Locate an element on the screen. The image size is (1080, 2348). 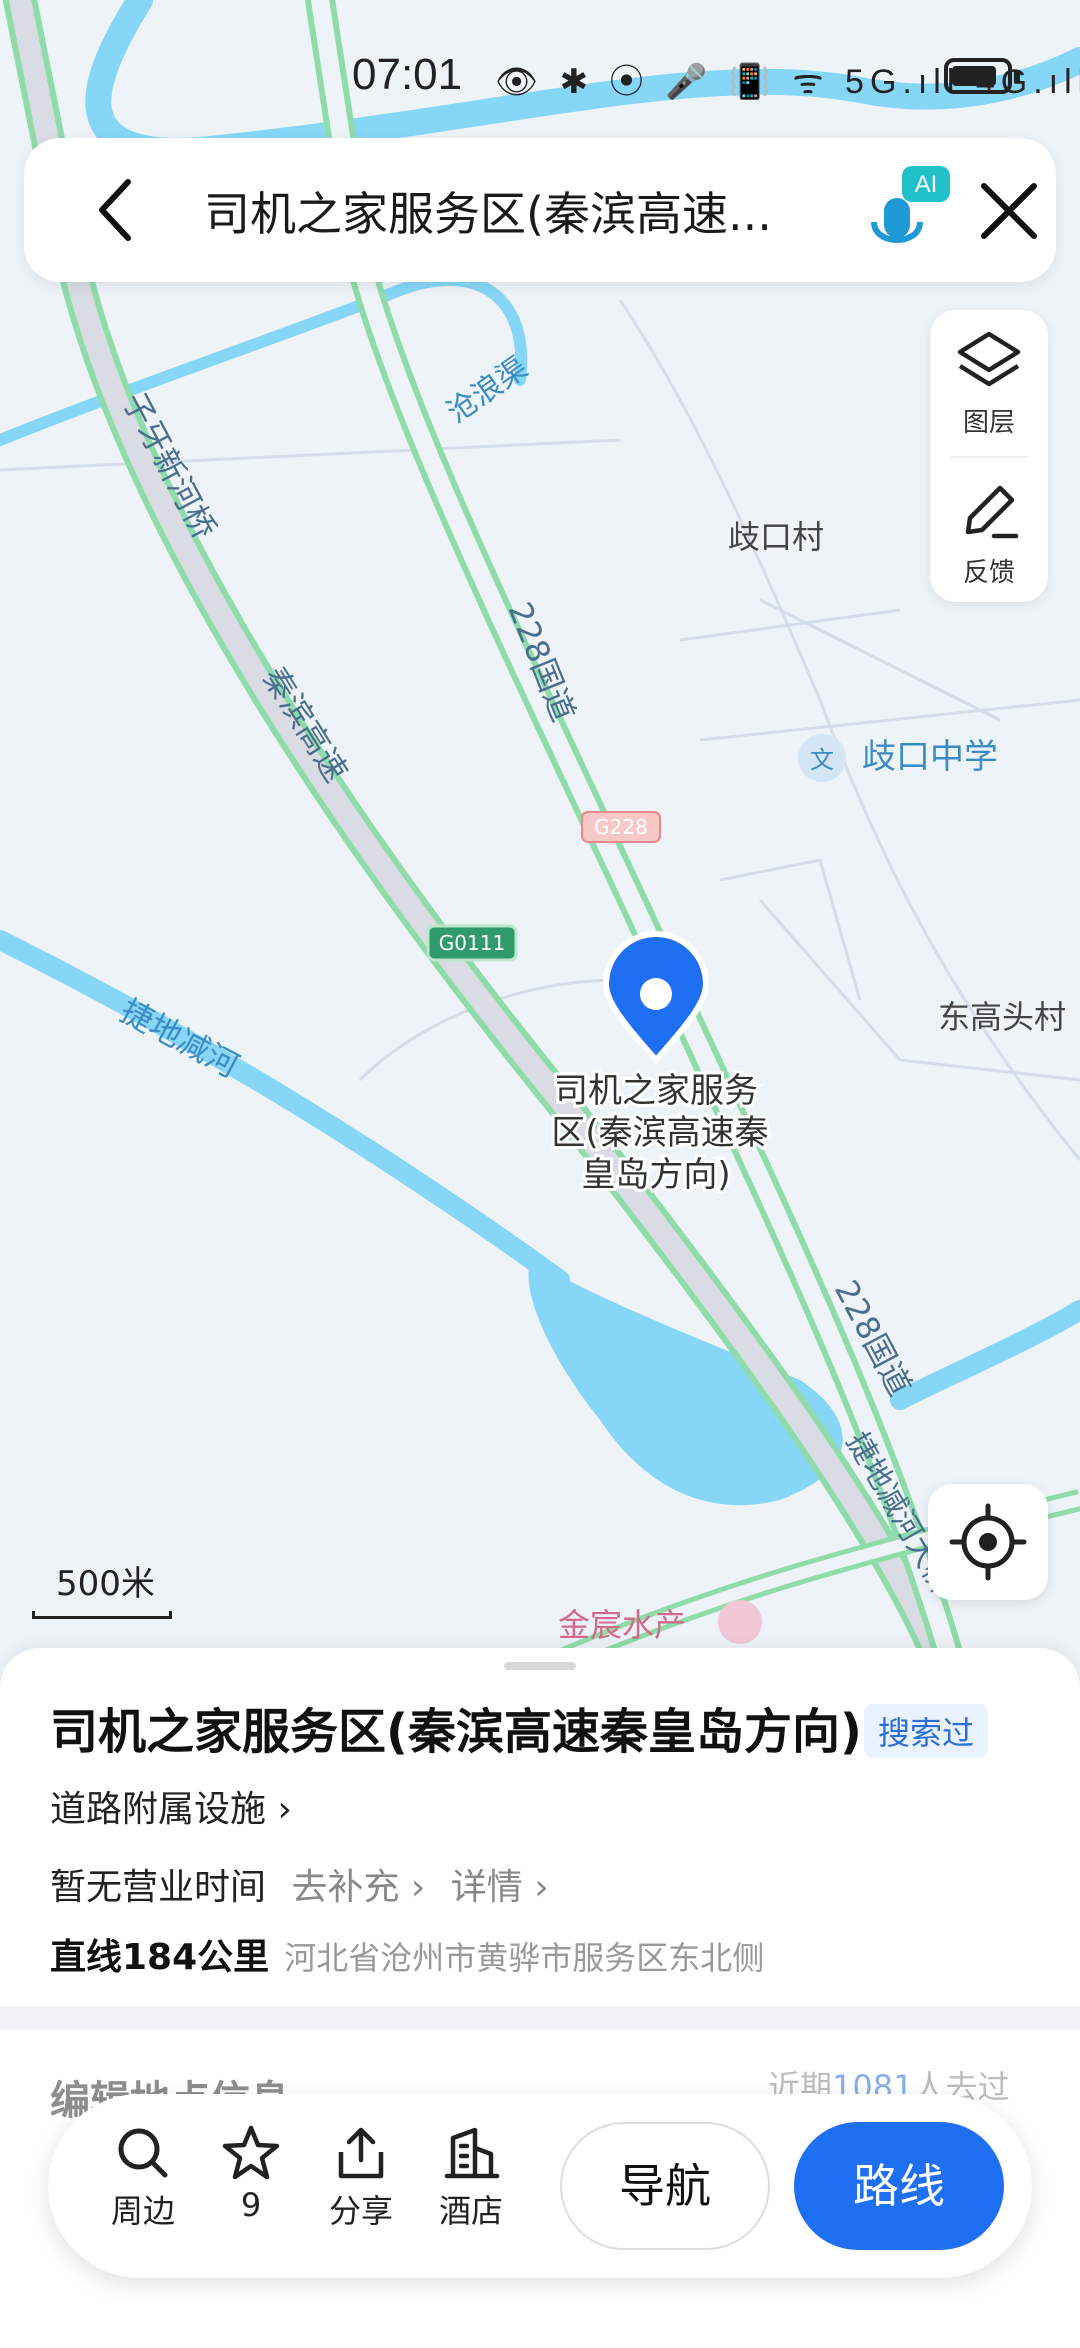
distance-row: 直线184公里 河北省沧州市黄骅市服务区东北侧 is located at coordinates (407, 1954).